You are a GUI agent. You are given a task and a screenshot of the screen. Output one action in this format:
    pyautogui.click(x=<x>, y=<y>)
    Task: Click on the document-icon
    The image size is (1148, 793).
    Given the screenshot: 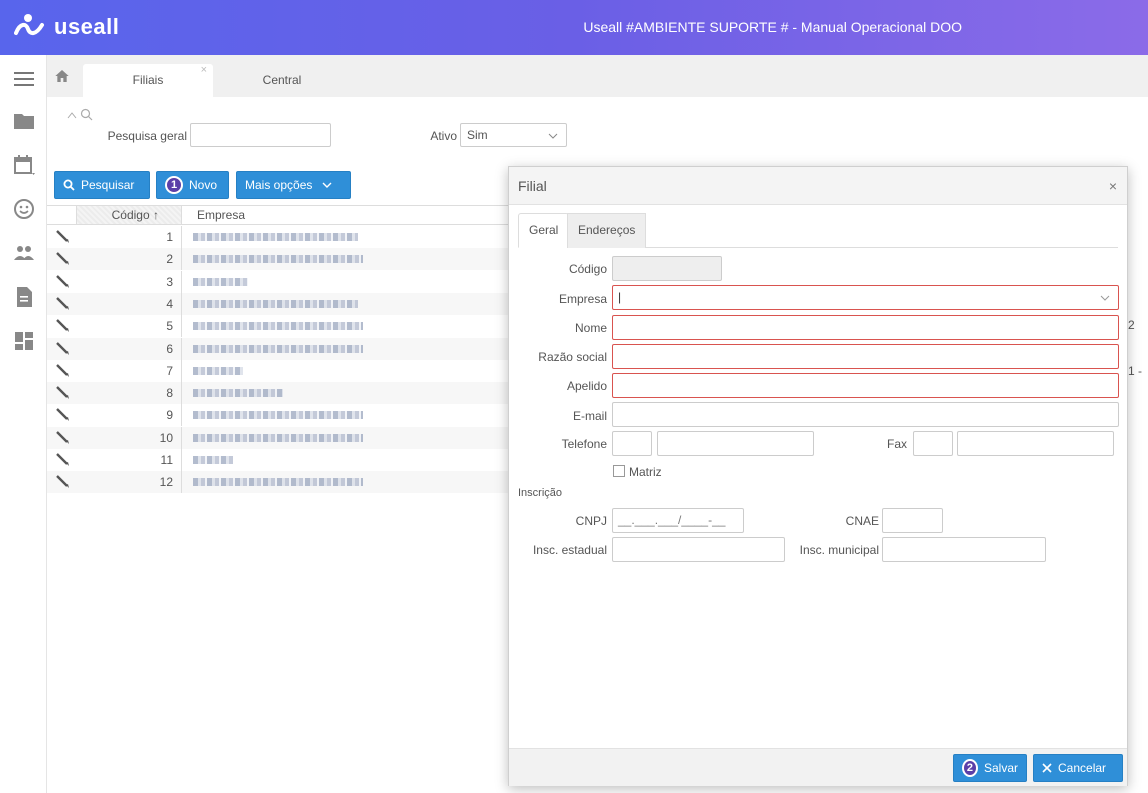 What is the action you would take?
    pyautogui.click(x=24, y=297)
    